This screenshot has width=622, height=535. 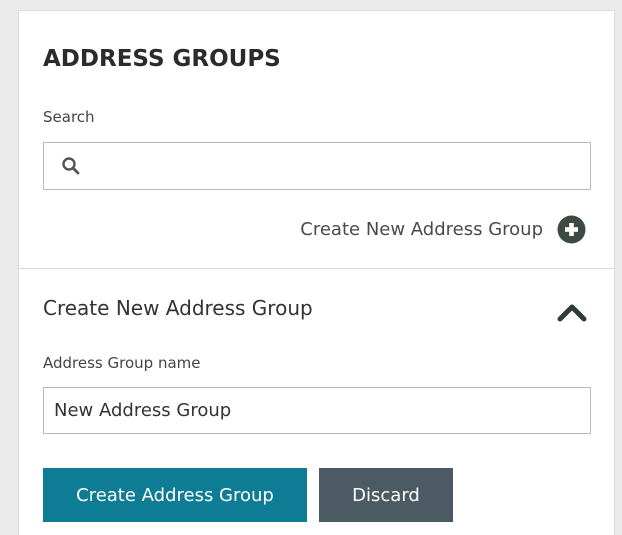 I want to click on search-icon, so click(x=71, y=166).